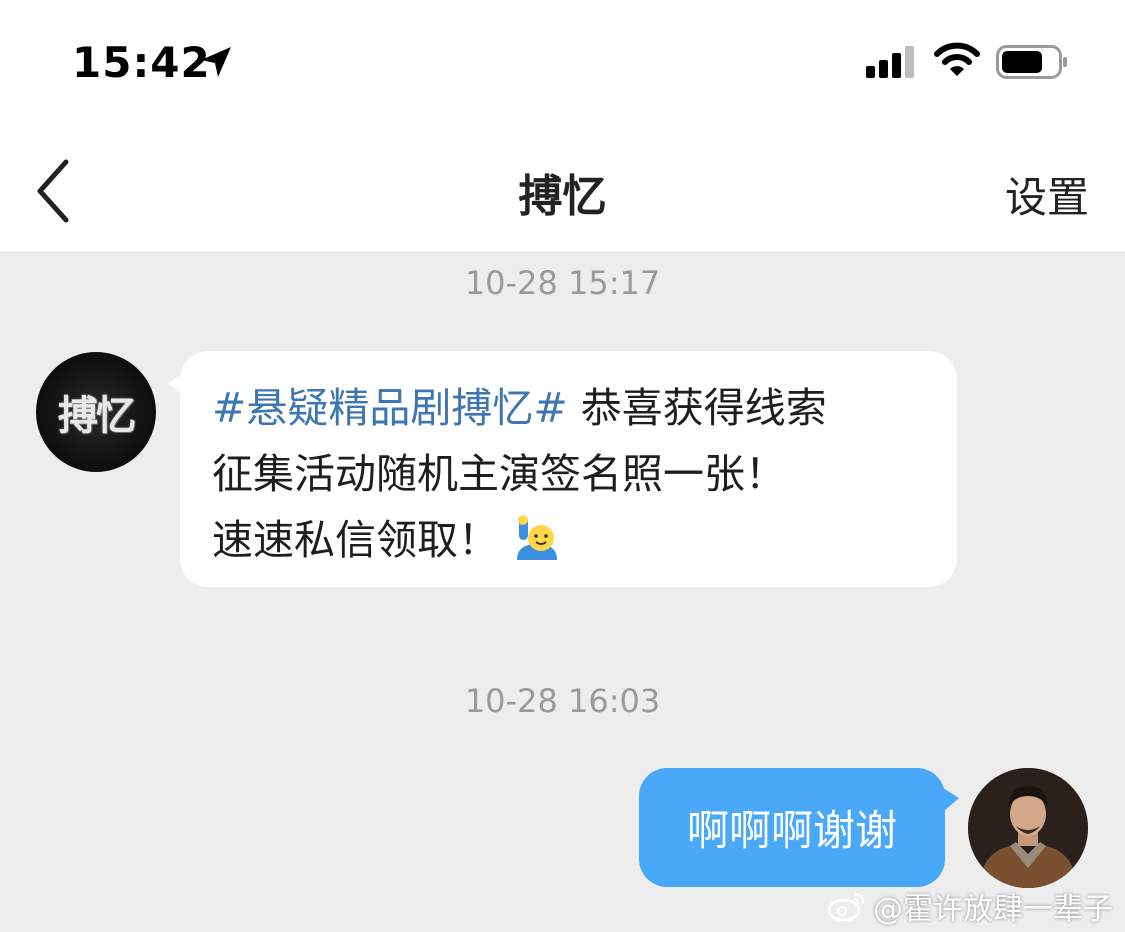 This screenshot has width=1125, height=932. What do you see at coordinates (1032, 64) in the screenshot?
I see `battery-icon` at bounding box center [1032, 64].